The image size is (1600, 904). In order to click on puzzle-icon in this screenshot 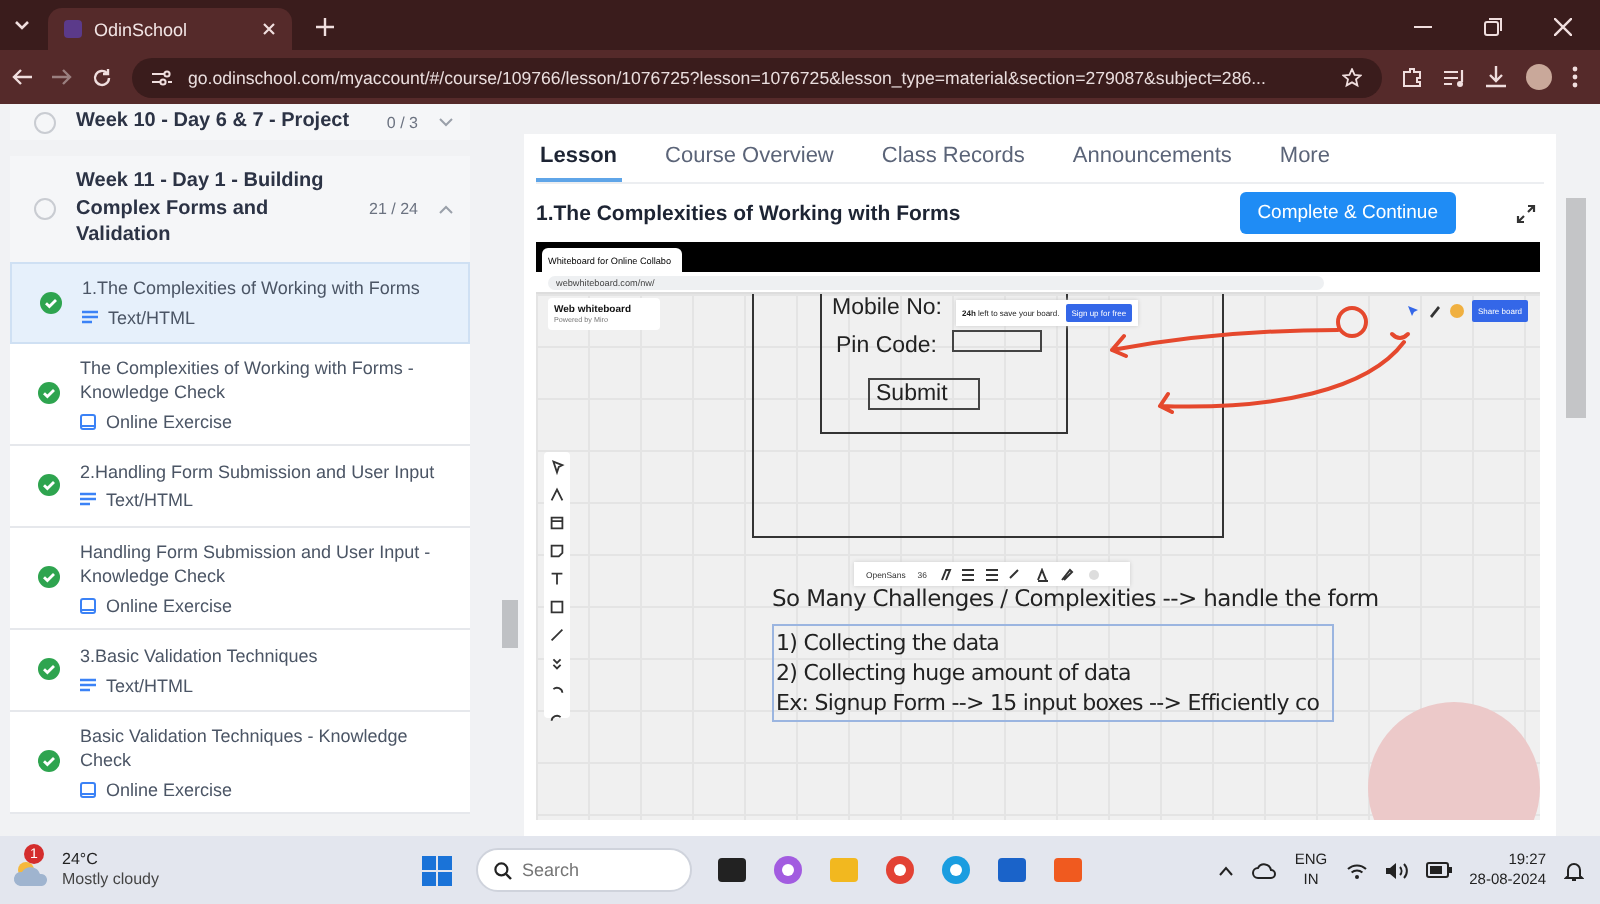, I will do `click(1413, 77)`.